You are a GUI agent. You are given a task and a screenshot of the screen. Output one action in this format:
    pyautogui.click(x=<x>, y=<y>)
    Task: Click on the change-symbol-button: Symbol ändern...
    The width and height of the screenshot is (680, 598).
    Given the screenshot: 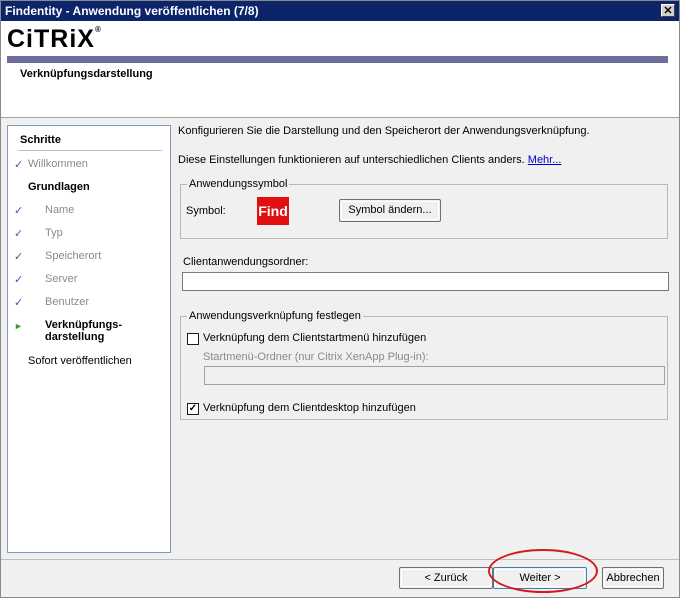 What is the action you would take?
    pyautogui.click(x=390, y=210)
    